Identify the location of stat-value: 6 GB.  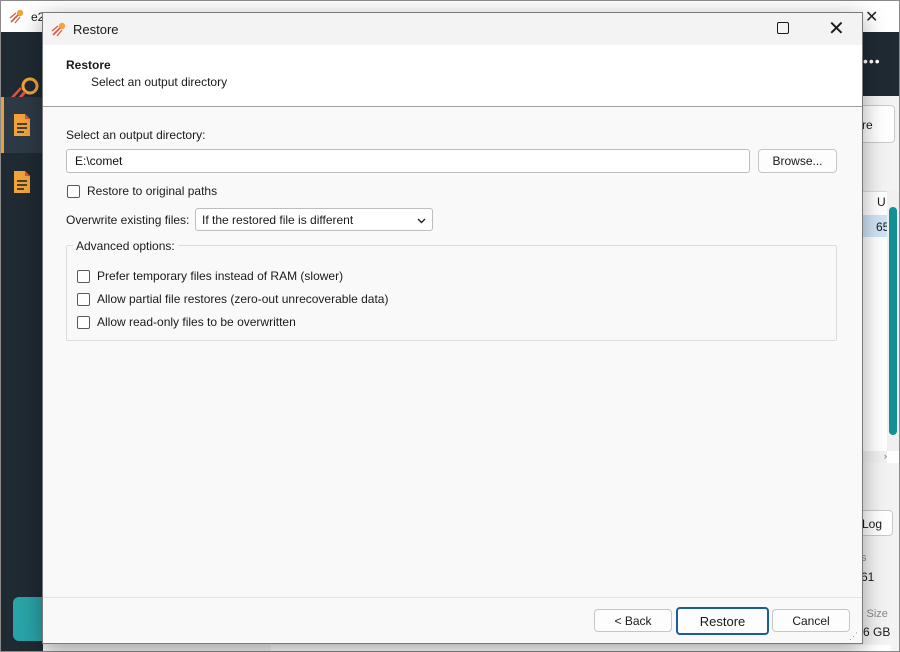
(877, 632).